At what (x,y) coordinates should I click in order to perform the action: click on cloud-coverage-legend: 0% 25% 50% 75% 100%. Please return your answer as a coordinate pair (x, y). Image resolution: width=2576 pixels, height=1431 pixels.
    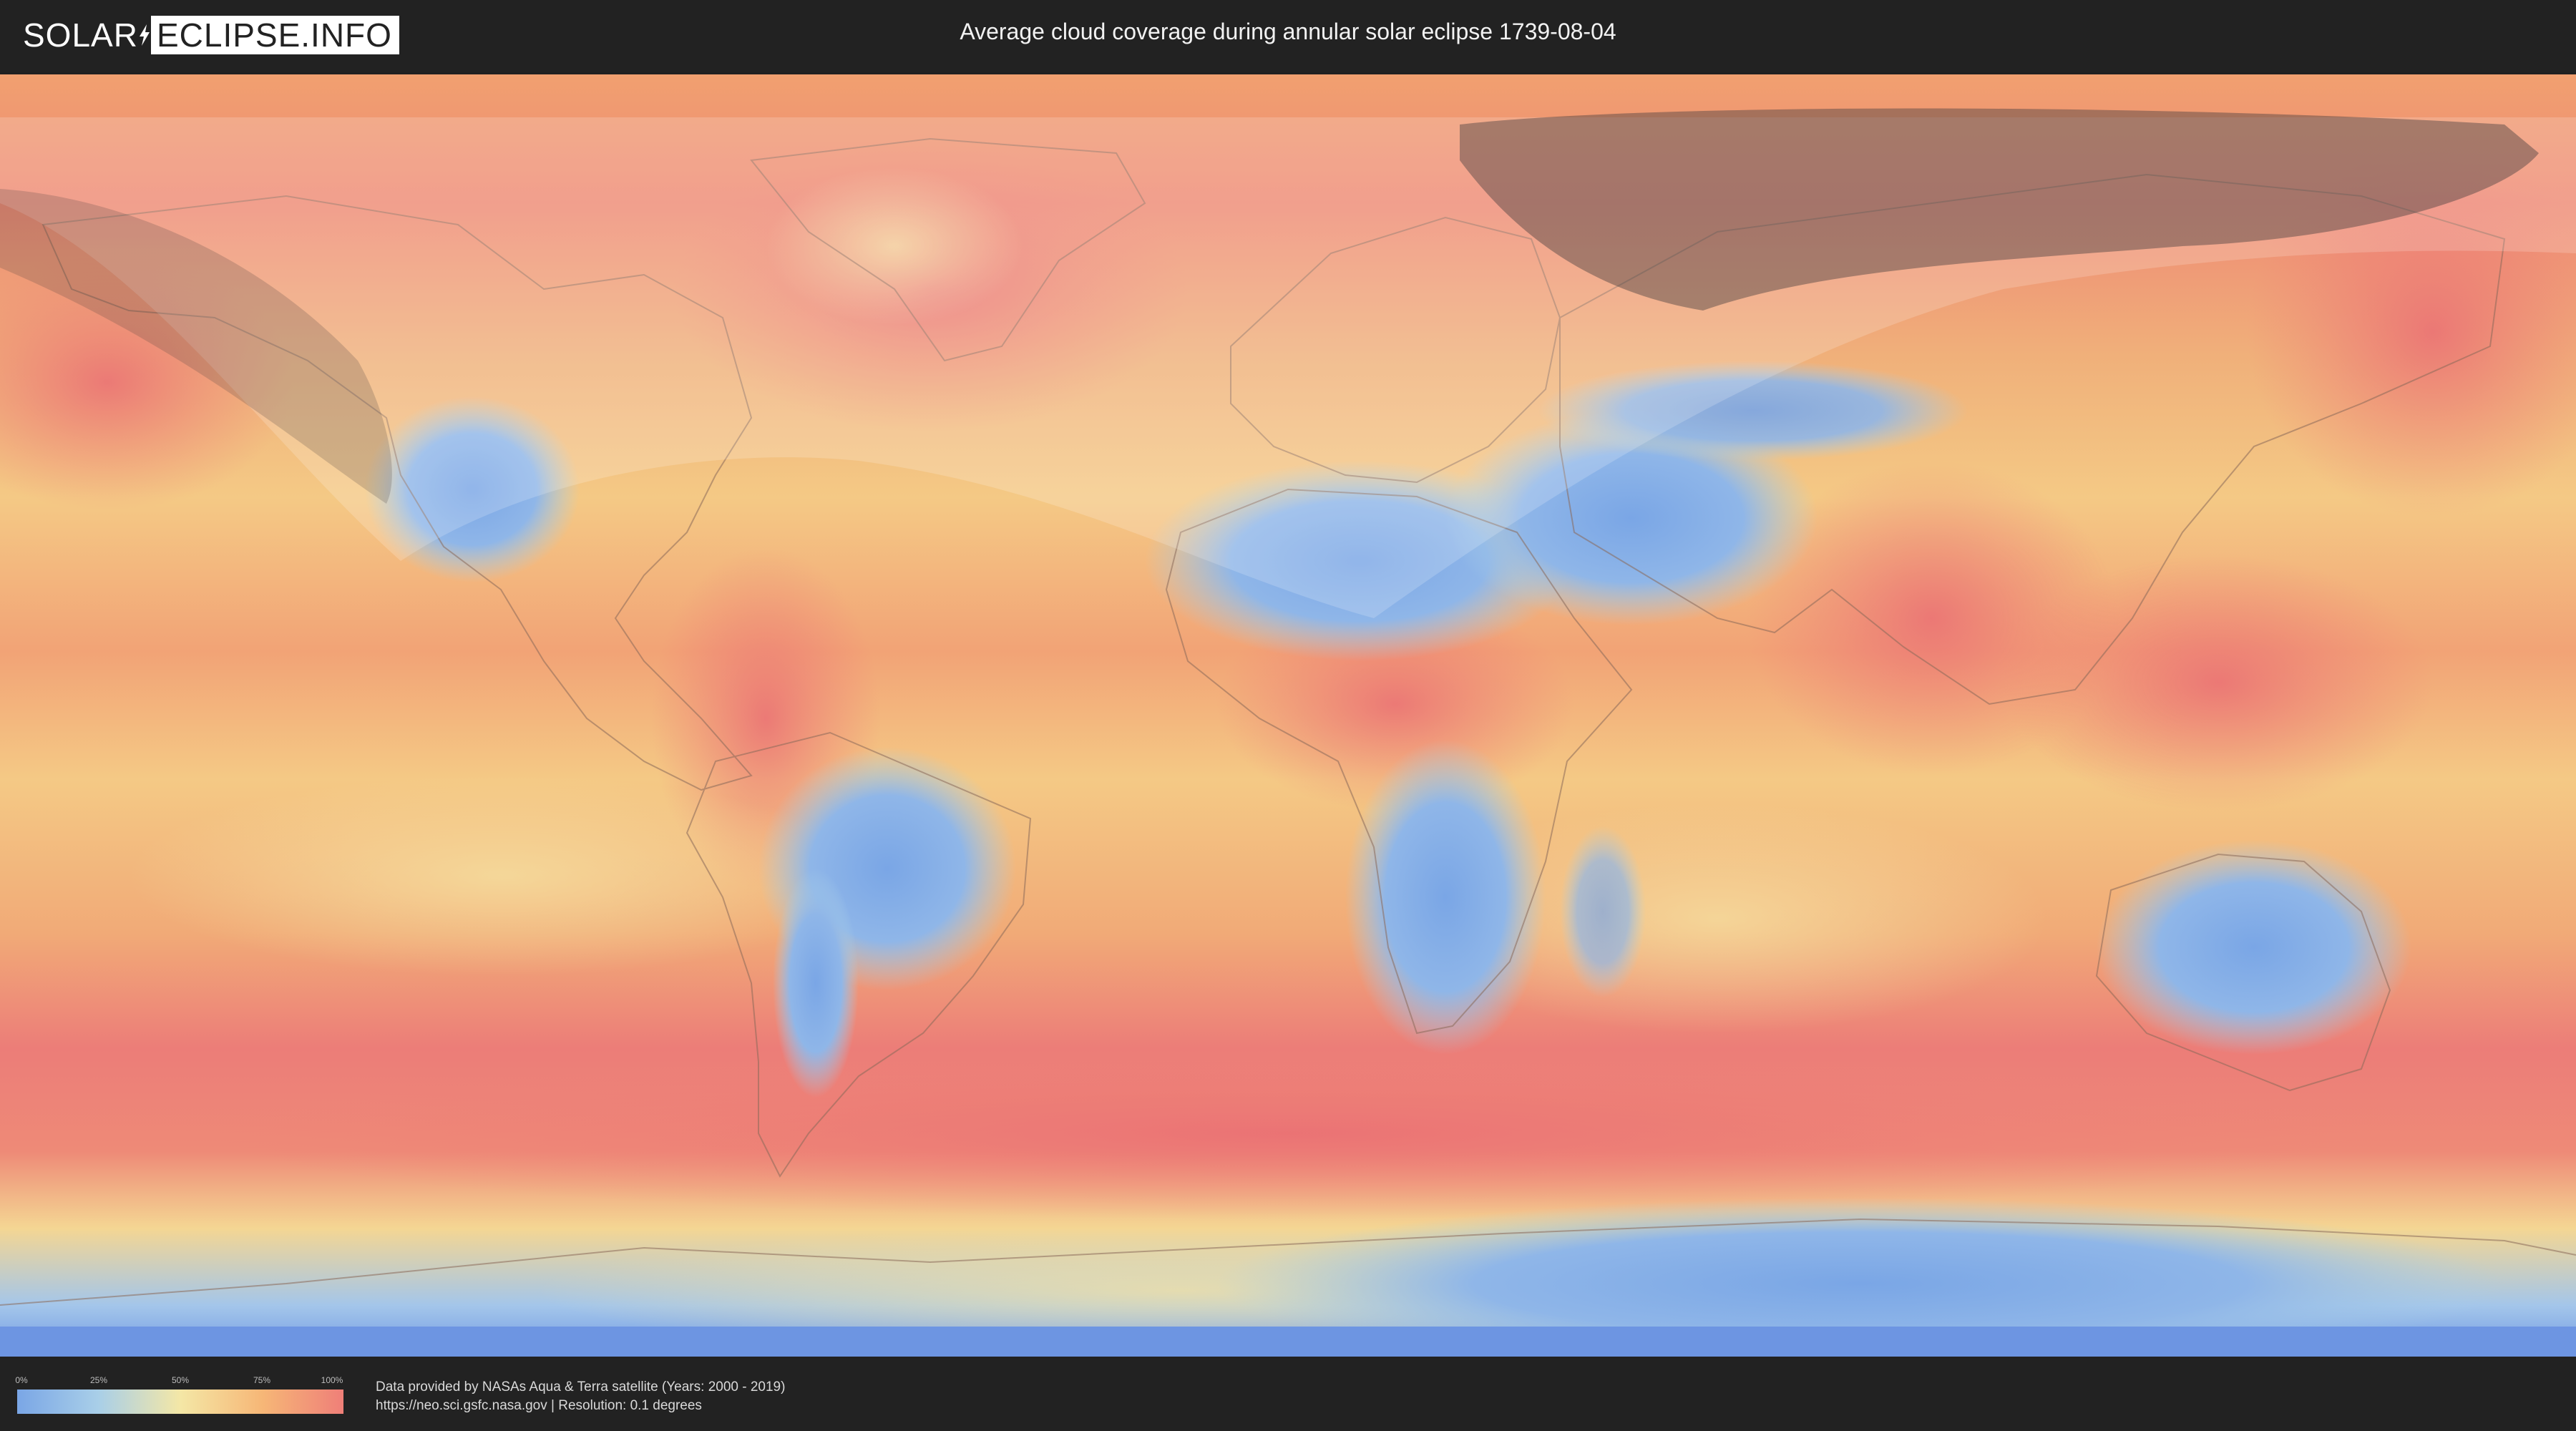
    Looking at the image, I should click on (179, 1396).